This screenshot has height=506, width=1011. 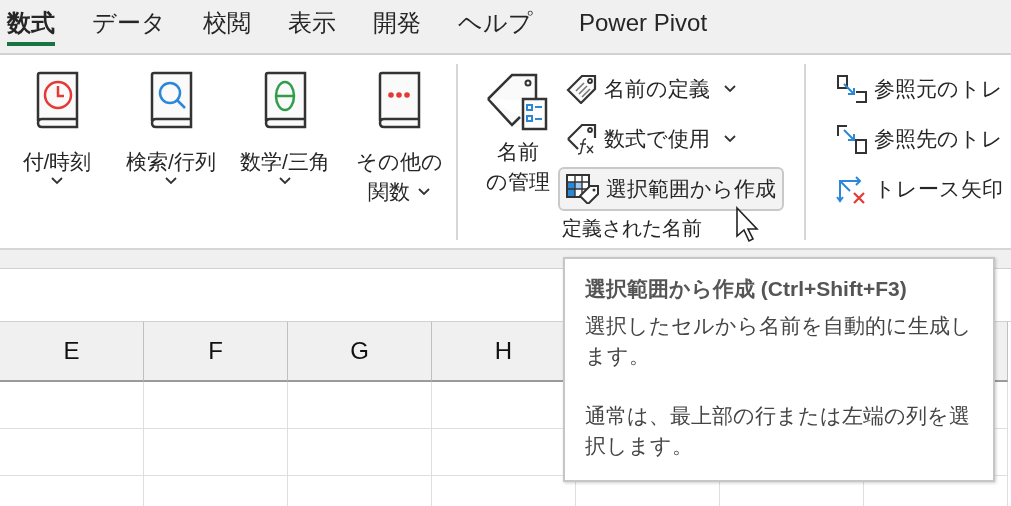 I want to click on mouse-pointer-icon, so click(x=747, y=225).